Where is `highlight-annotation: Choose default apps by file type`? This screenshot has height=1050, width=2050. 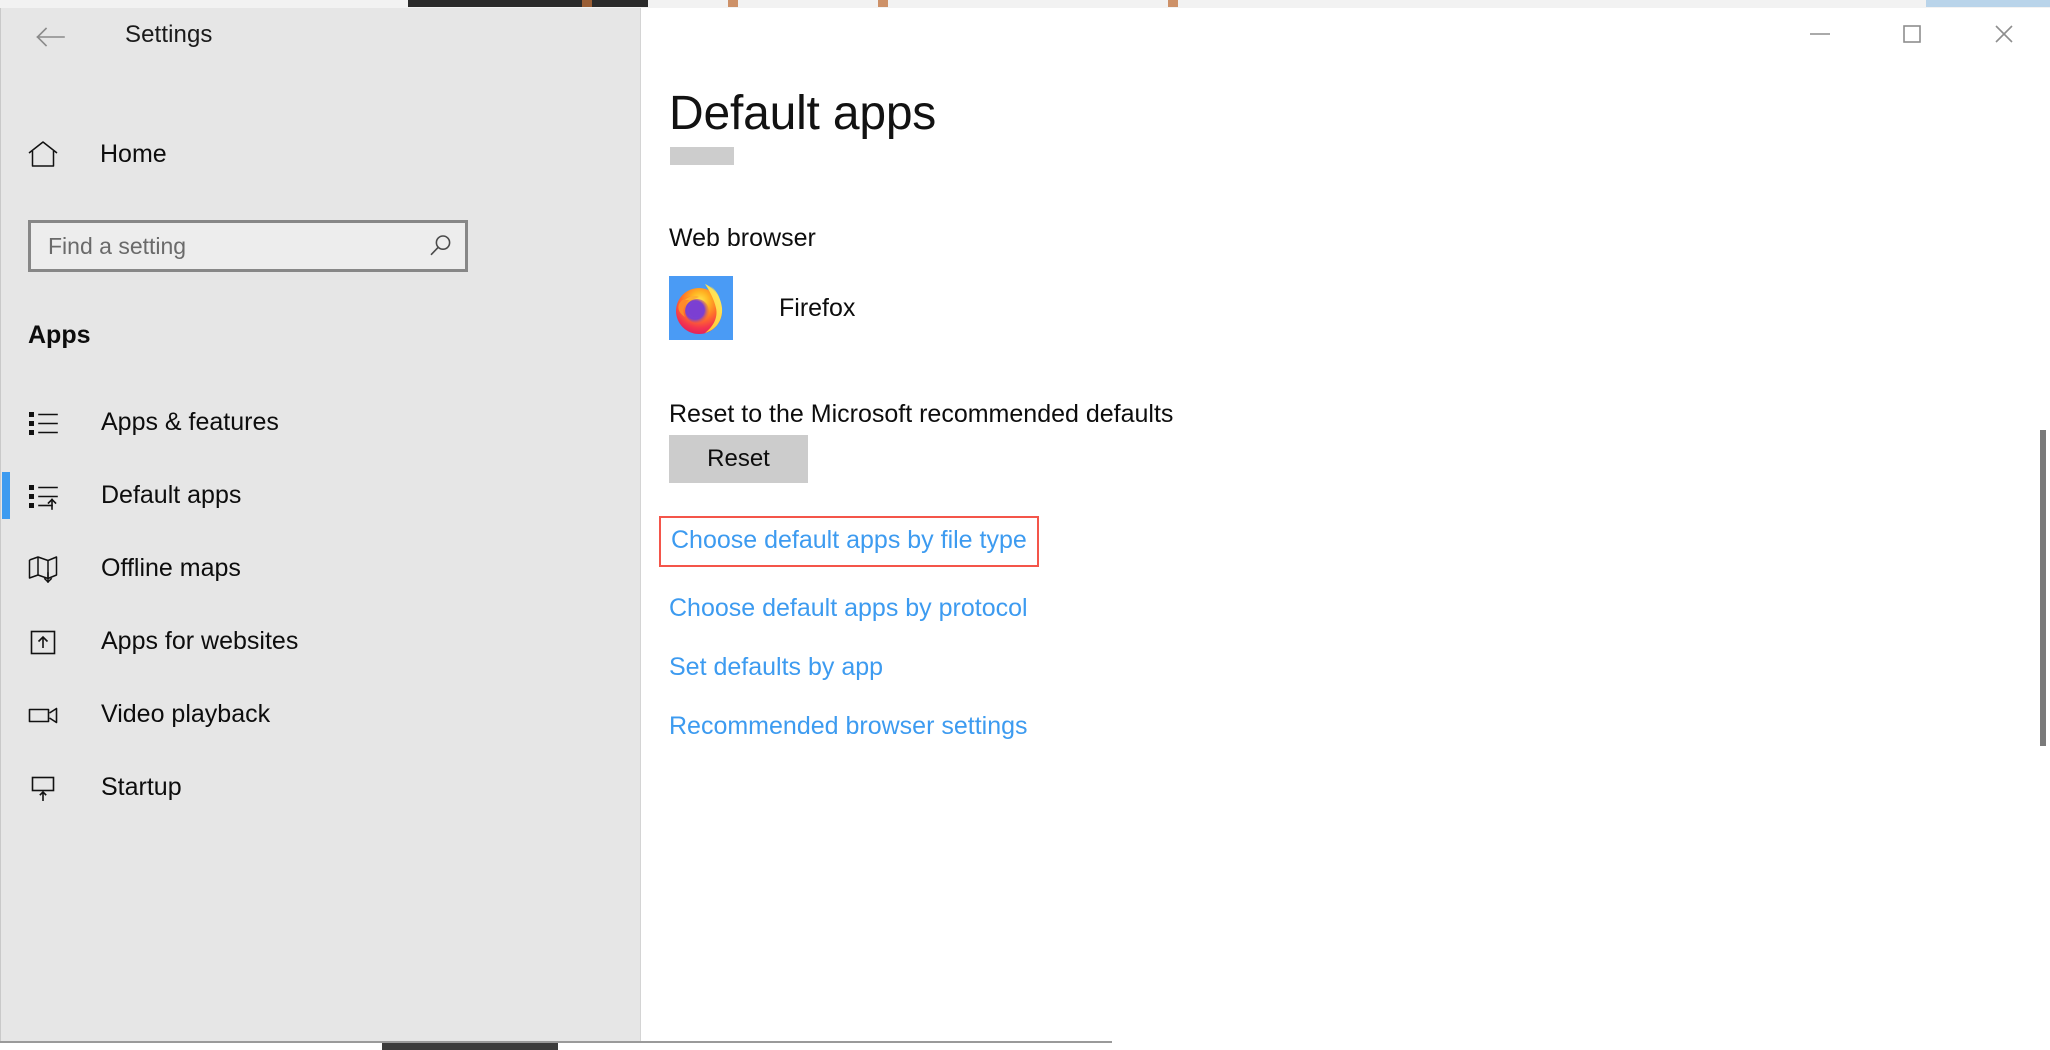 highlight-annotation: Choose default apps by file type is located at coordinates (849, 541).